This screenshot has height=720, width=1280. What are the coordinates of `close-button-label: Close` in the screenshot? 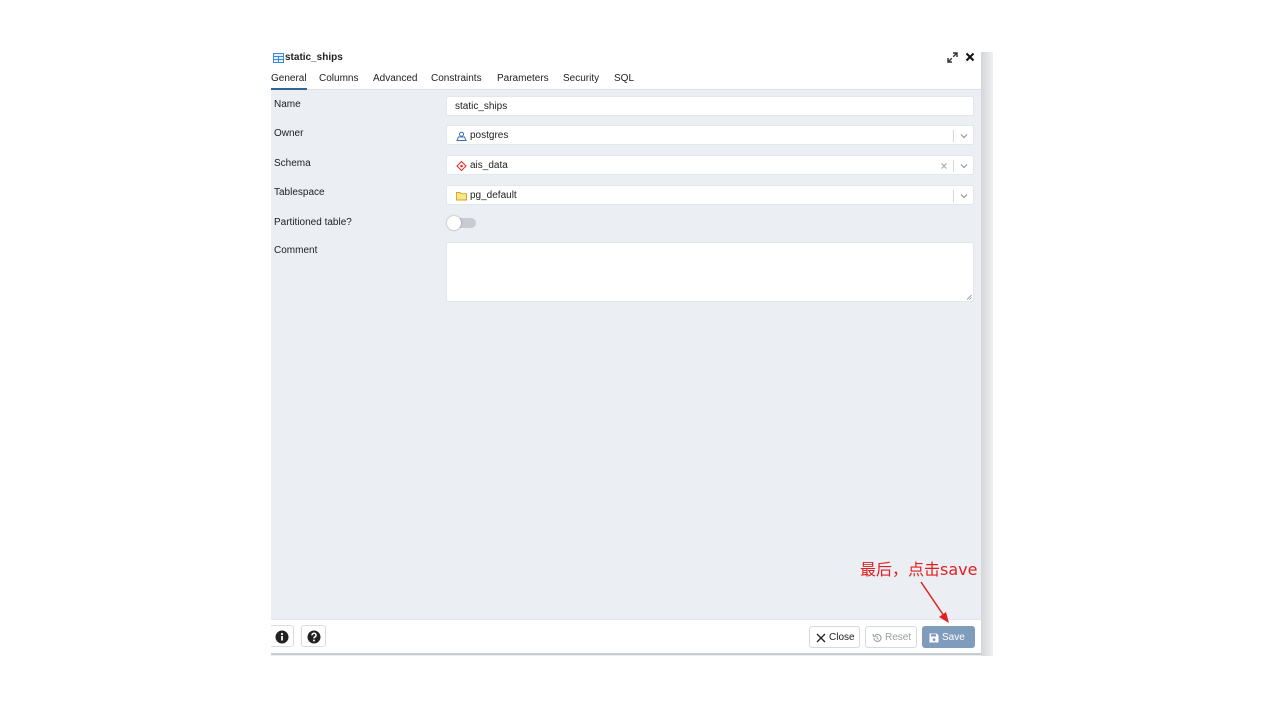 It's located at (842, 637).